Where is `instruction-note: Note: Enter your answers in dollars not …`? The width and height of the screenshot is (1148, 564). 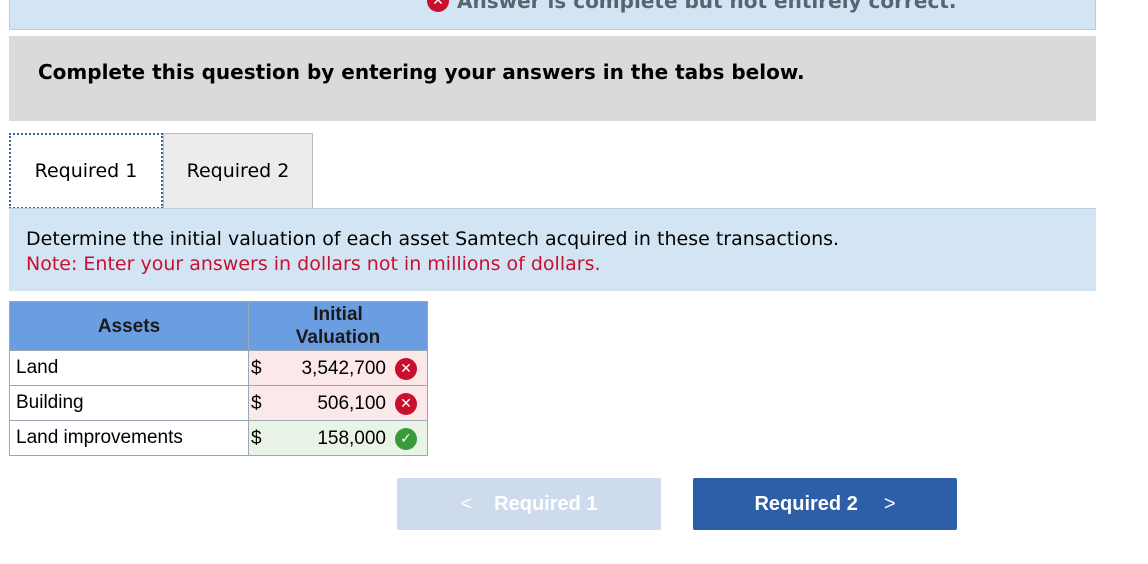
instruction-note: Note: Enter your answers in dollars not … is located at coordinates (313, 264).